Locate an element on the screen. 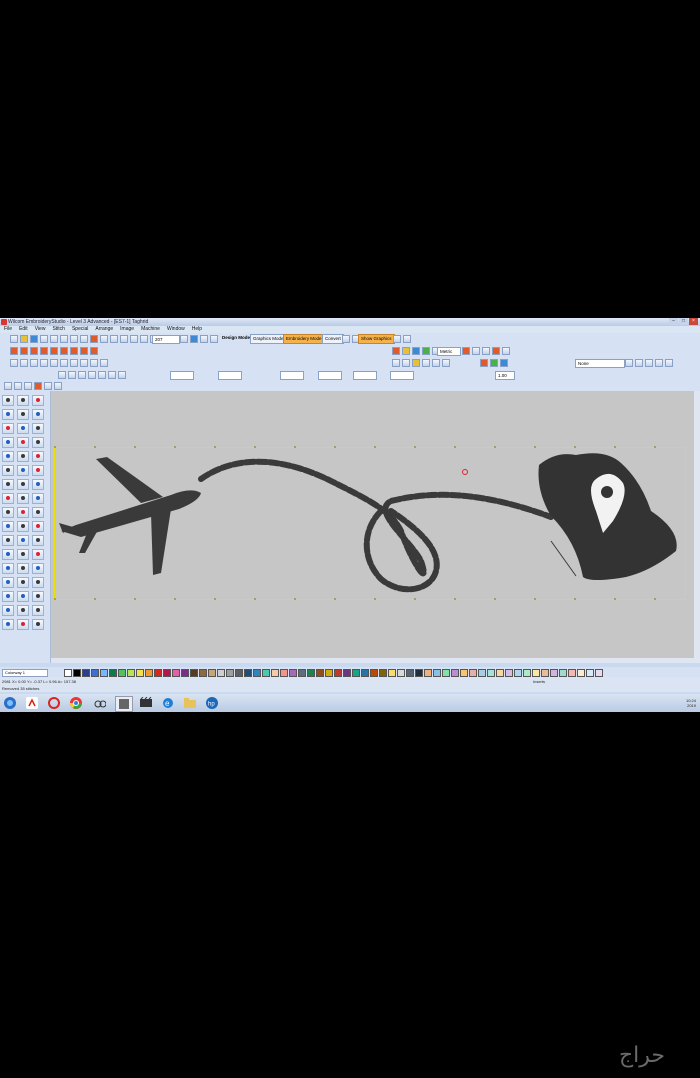 The image size is (700, 1078). tool-46-icon is located at coordinates (8, 610).